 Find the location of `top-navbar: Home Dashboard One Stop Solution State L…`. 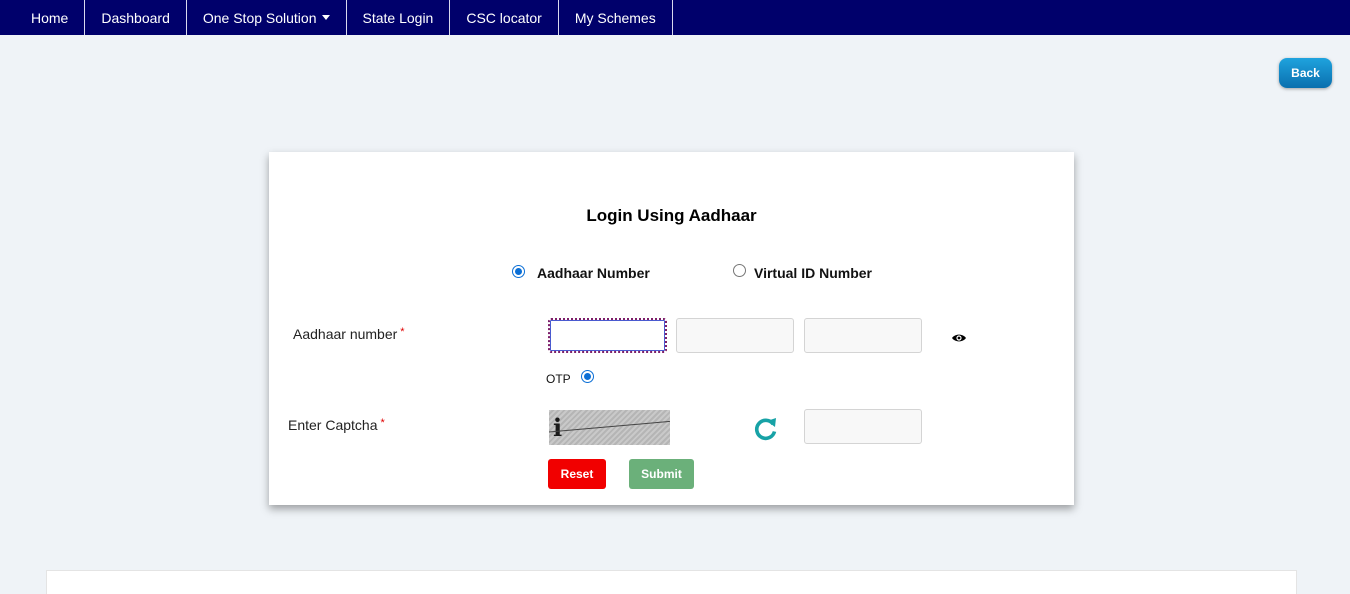

top-navbar: Home Dashboard One Stop Solution State L… is located at coordinates (675, 17).